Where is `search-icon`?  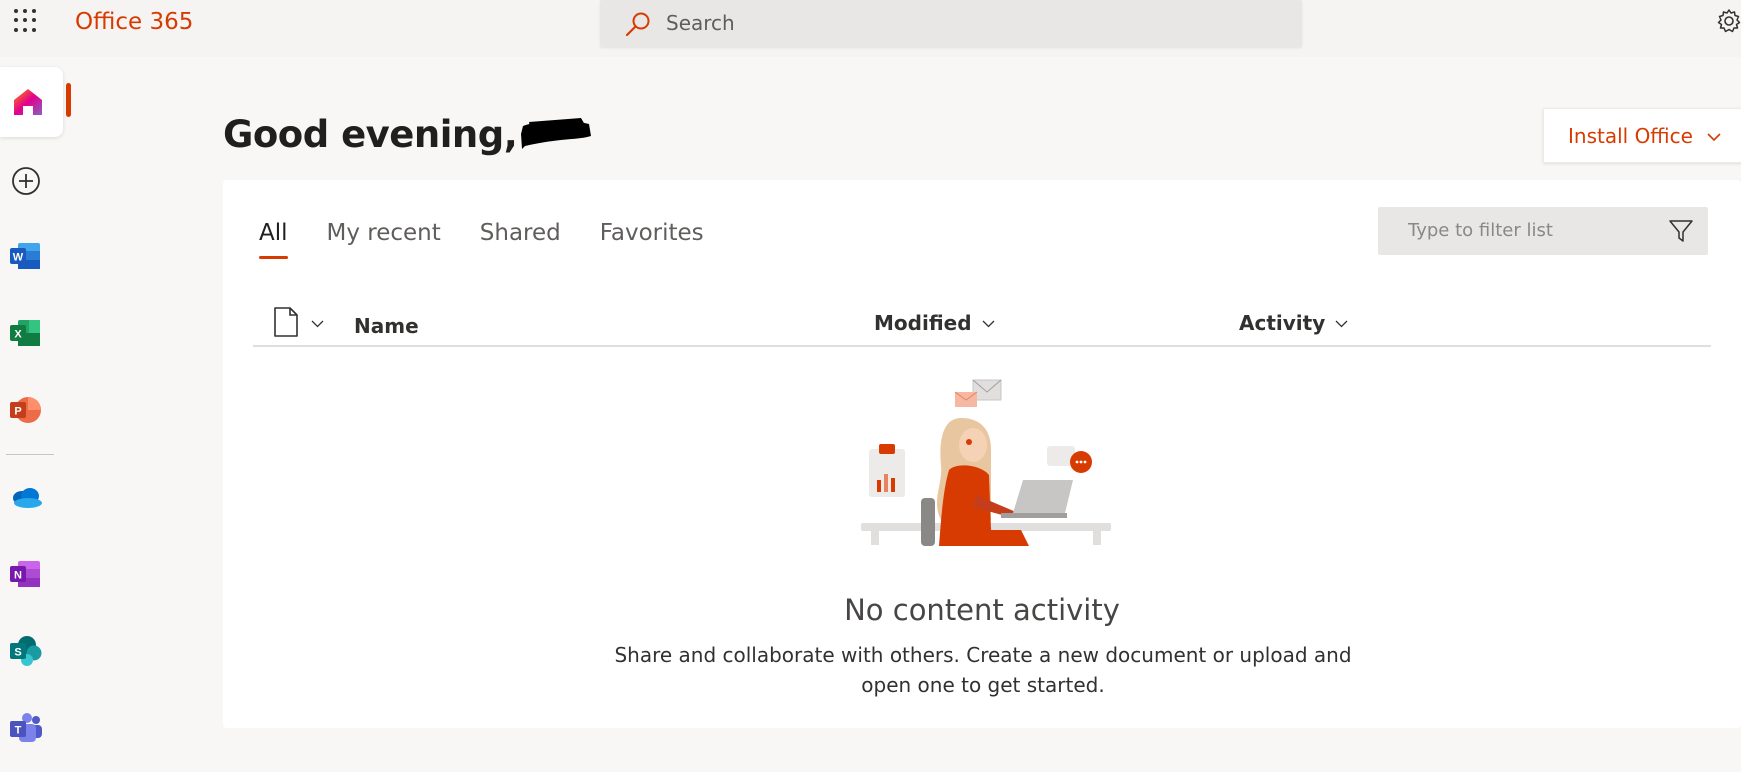 search-icon is located at coordinates (637, 24).